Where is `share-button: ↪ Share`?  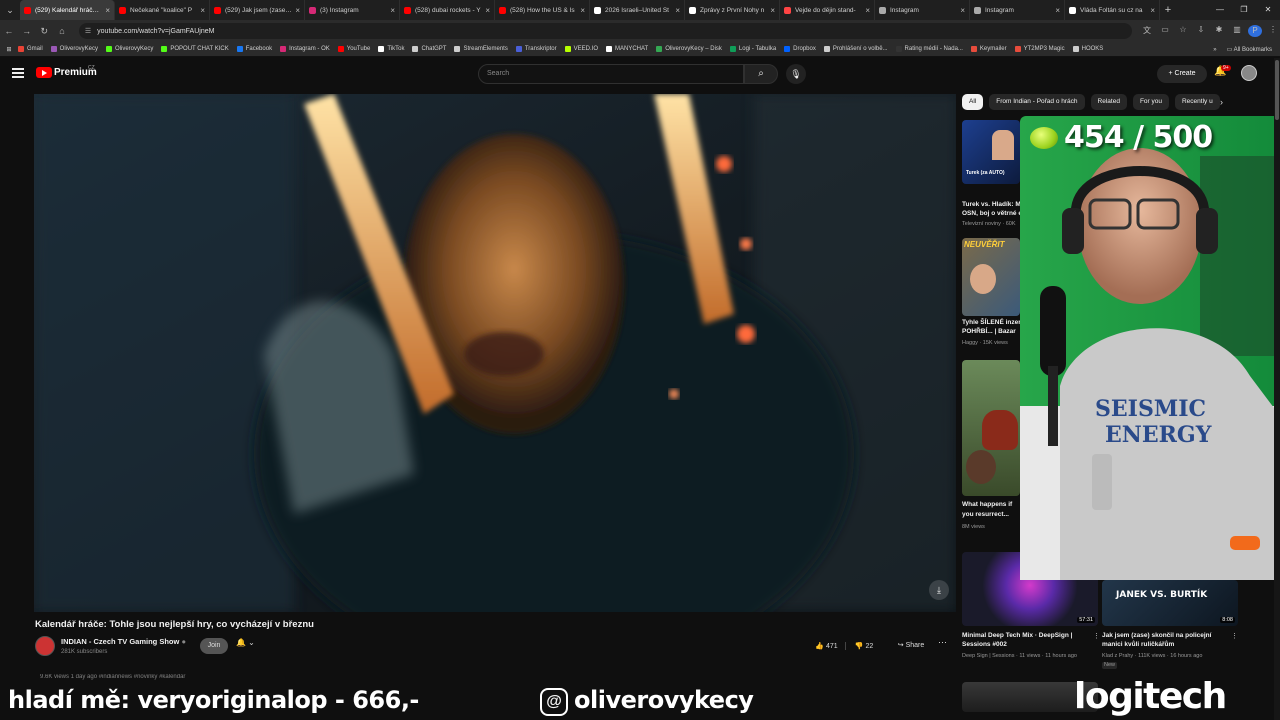 share-button: ↪ Share is located at coordinates (911, 646).